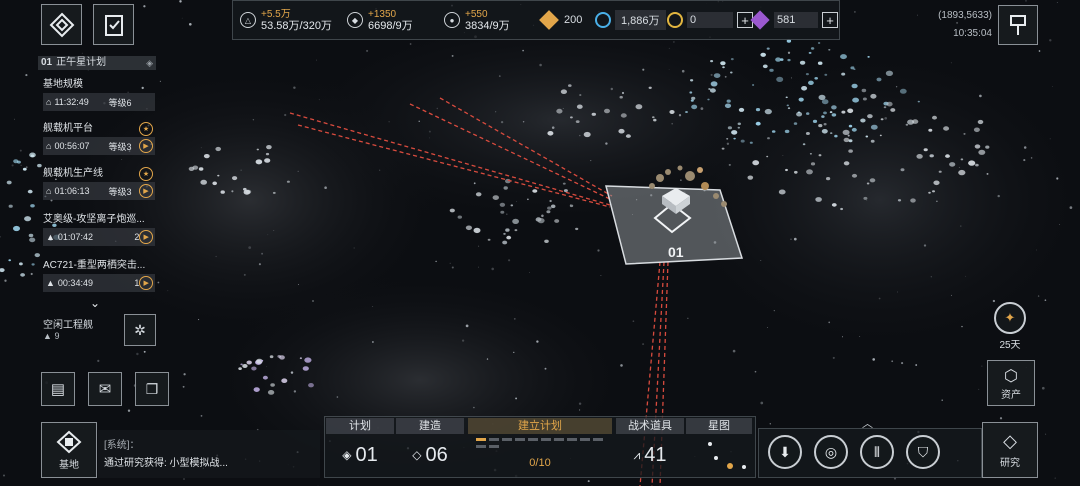 This screenshot has width=1080, height=486. I want to click on mission-button, so click(113, 24).